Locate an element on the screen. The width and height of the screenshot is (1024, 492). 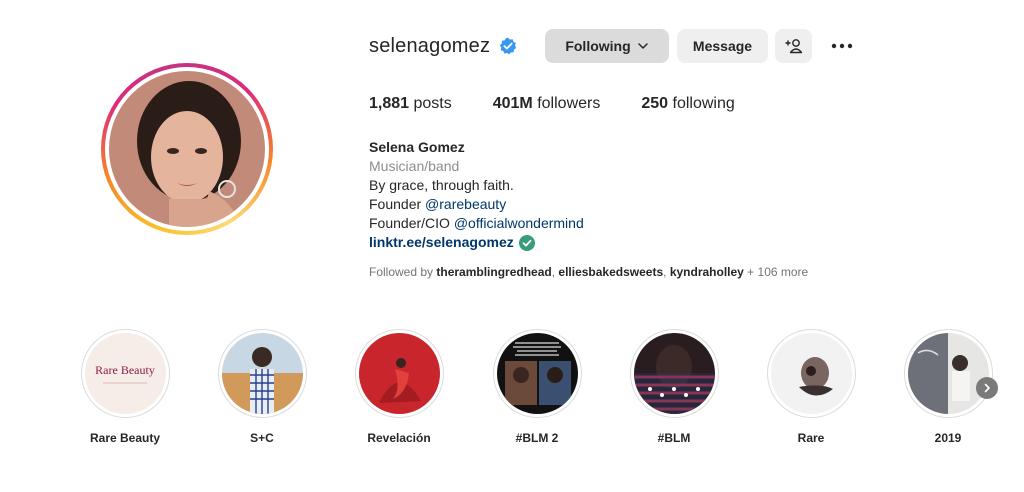
highlight-revelacion: Revelación is located at coordinates (399, 387).